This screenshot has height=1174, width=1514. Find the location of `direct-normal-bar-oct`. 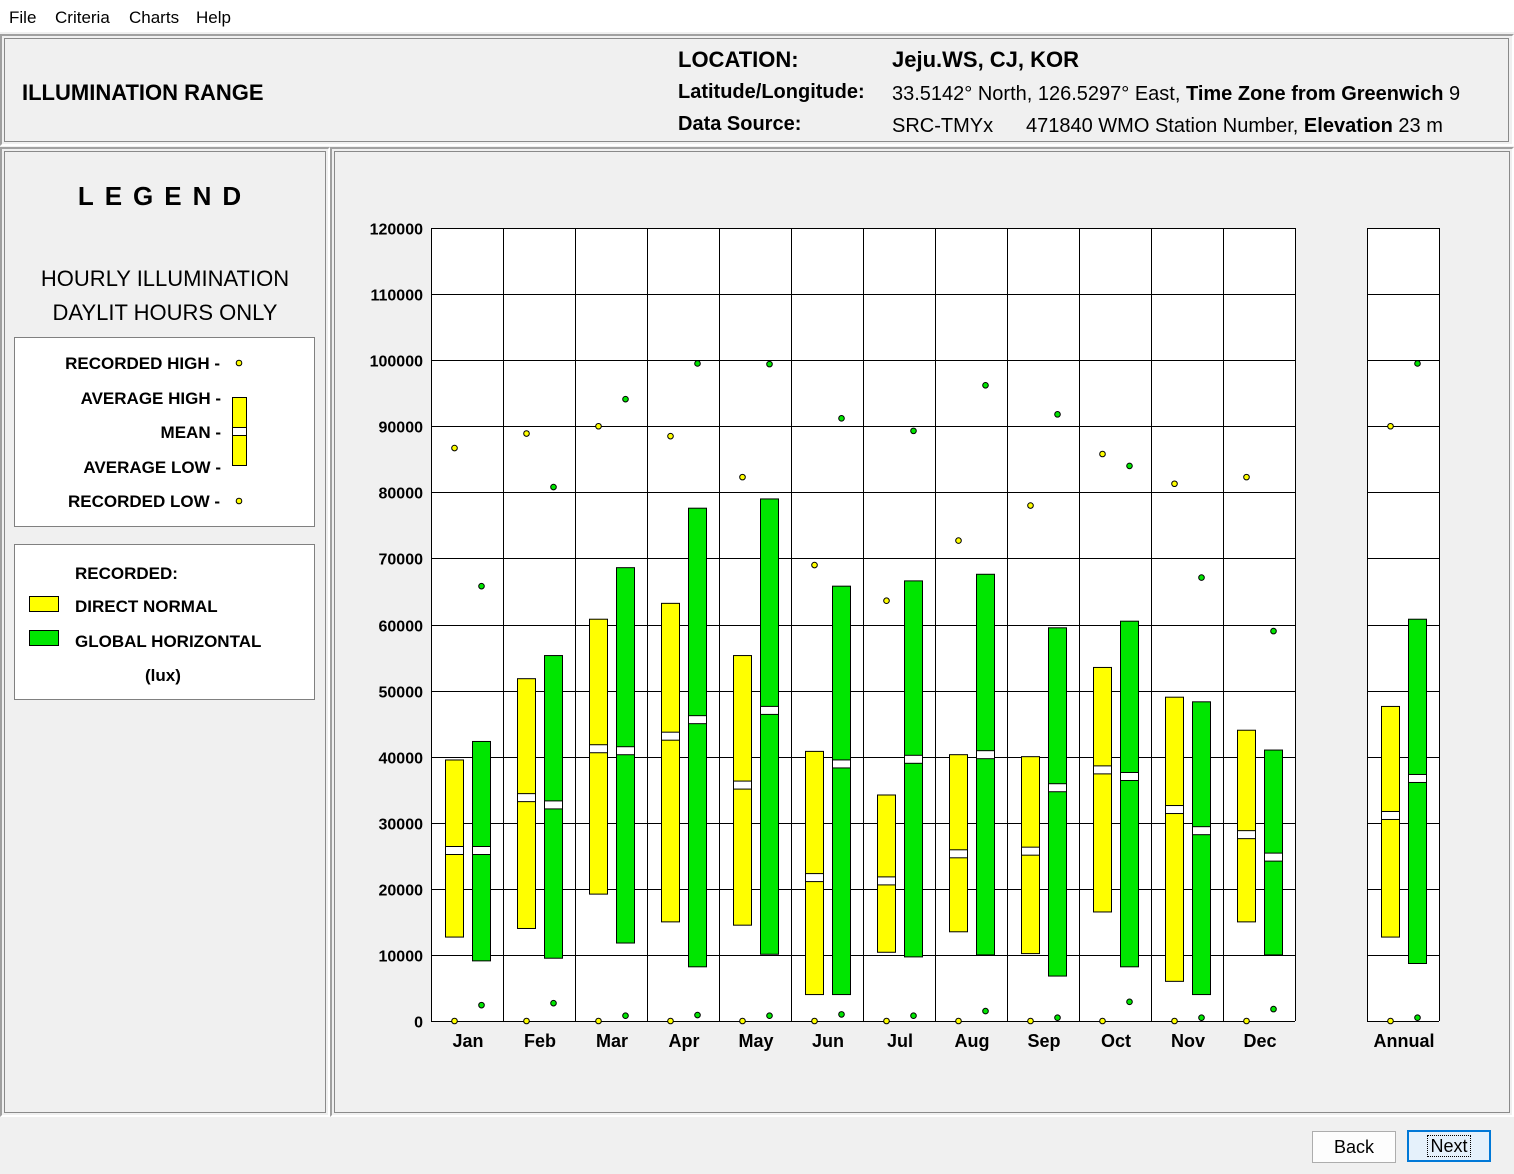

direct-normal-bar-oct is located at coordinates (1102, 789).